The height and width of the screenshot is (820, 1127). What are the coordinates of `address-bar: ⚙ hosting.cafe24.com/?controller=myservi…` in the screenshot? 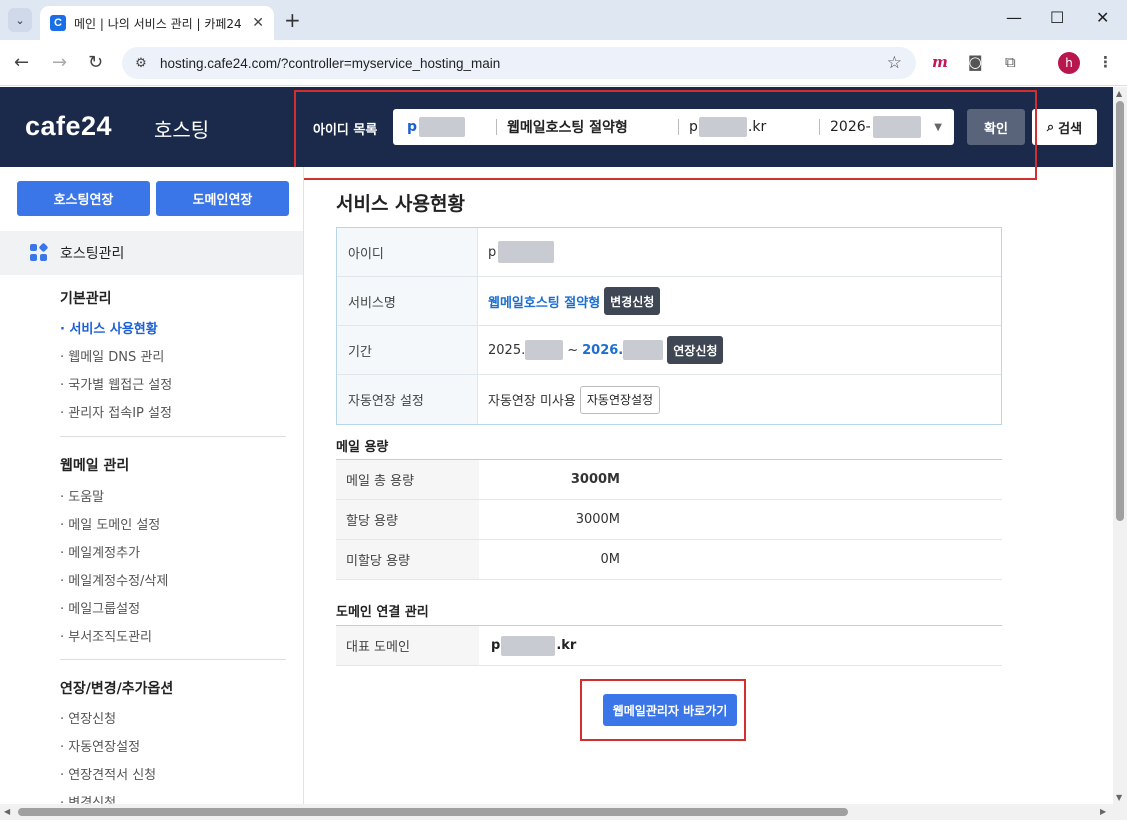 It's located at (519, 63).